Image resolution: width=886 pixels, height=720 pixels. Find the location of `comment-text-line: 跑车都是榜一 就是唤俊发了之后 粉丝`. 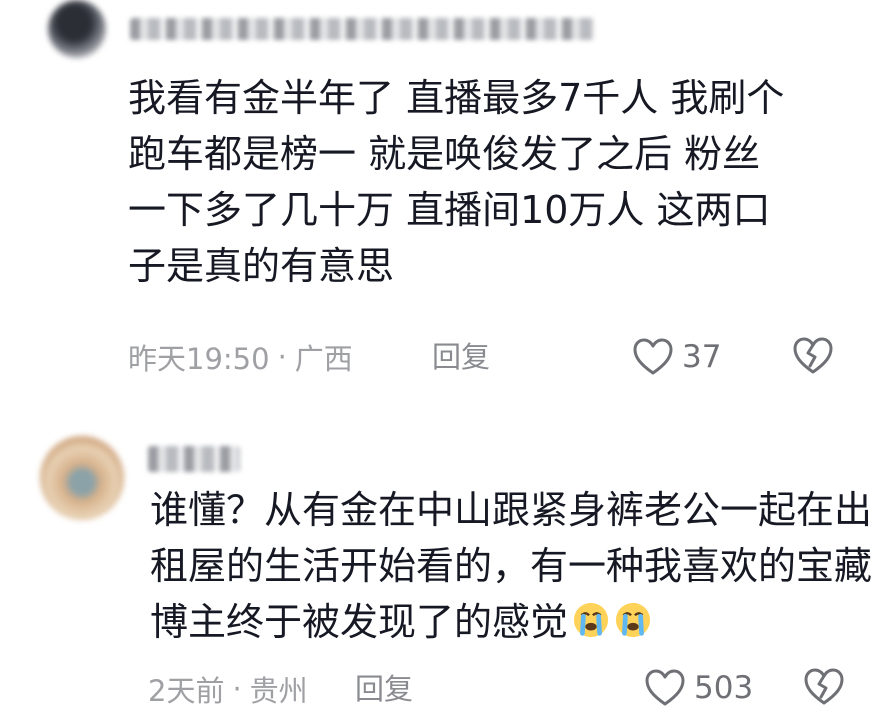

comment-text-line: 跑车都是榜一 就是唤俊发了之后 粉丝 is located at coordinates (444, 154).